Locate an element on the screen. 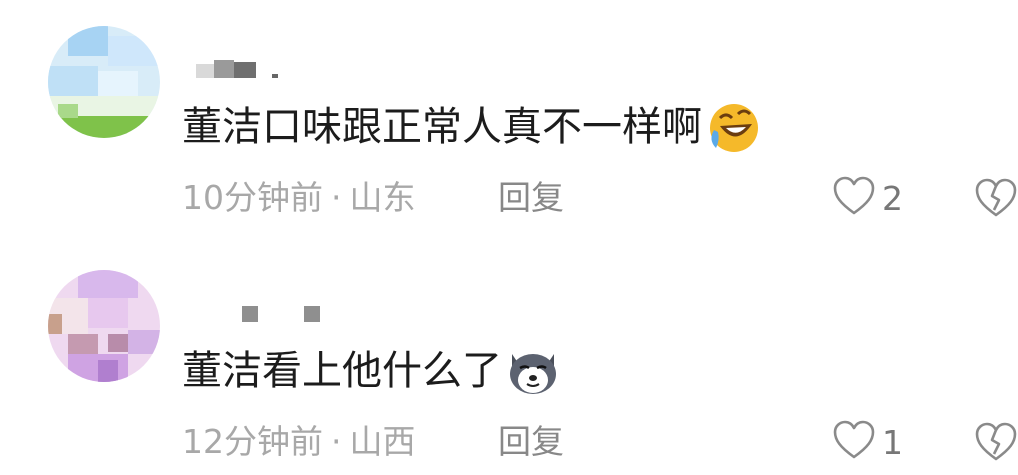 This screenshot has width=1018, height=475. comment-location: 山东 is located at coordinates (382, 197).